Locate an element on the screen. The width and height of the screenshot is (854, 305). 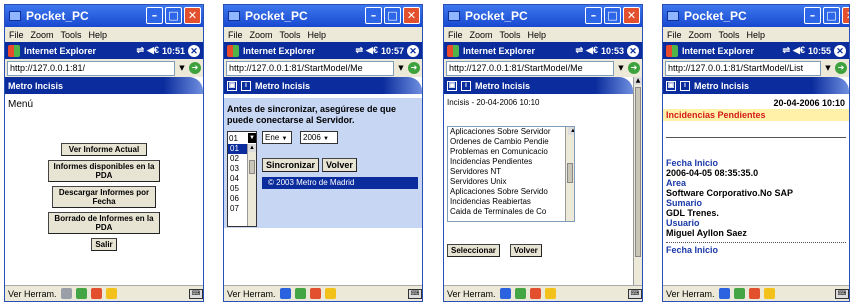
day-option: 02 is located at coordinates (238, 159).